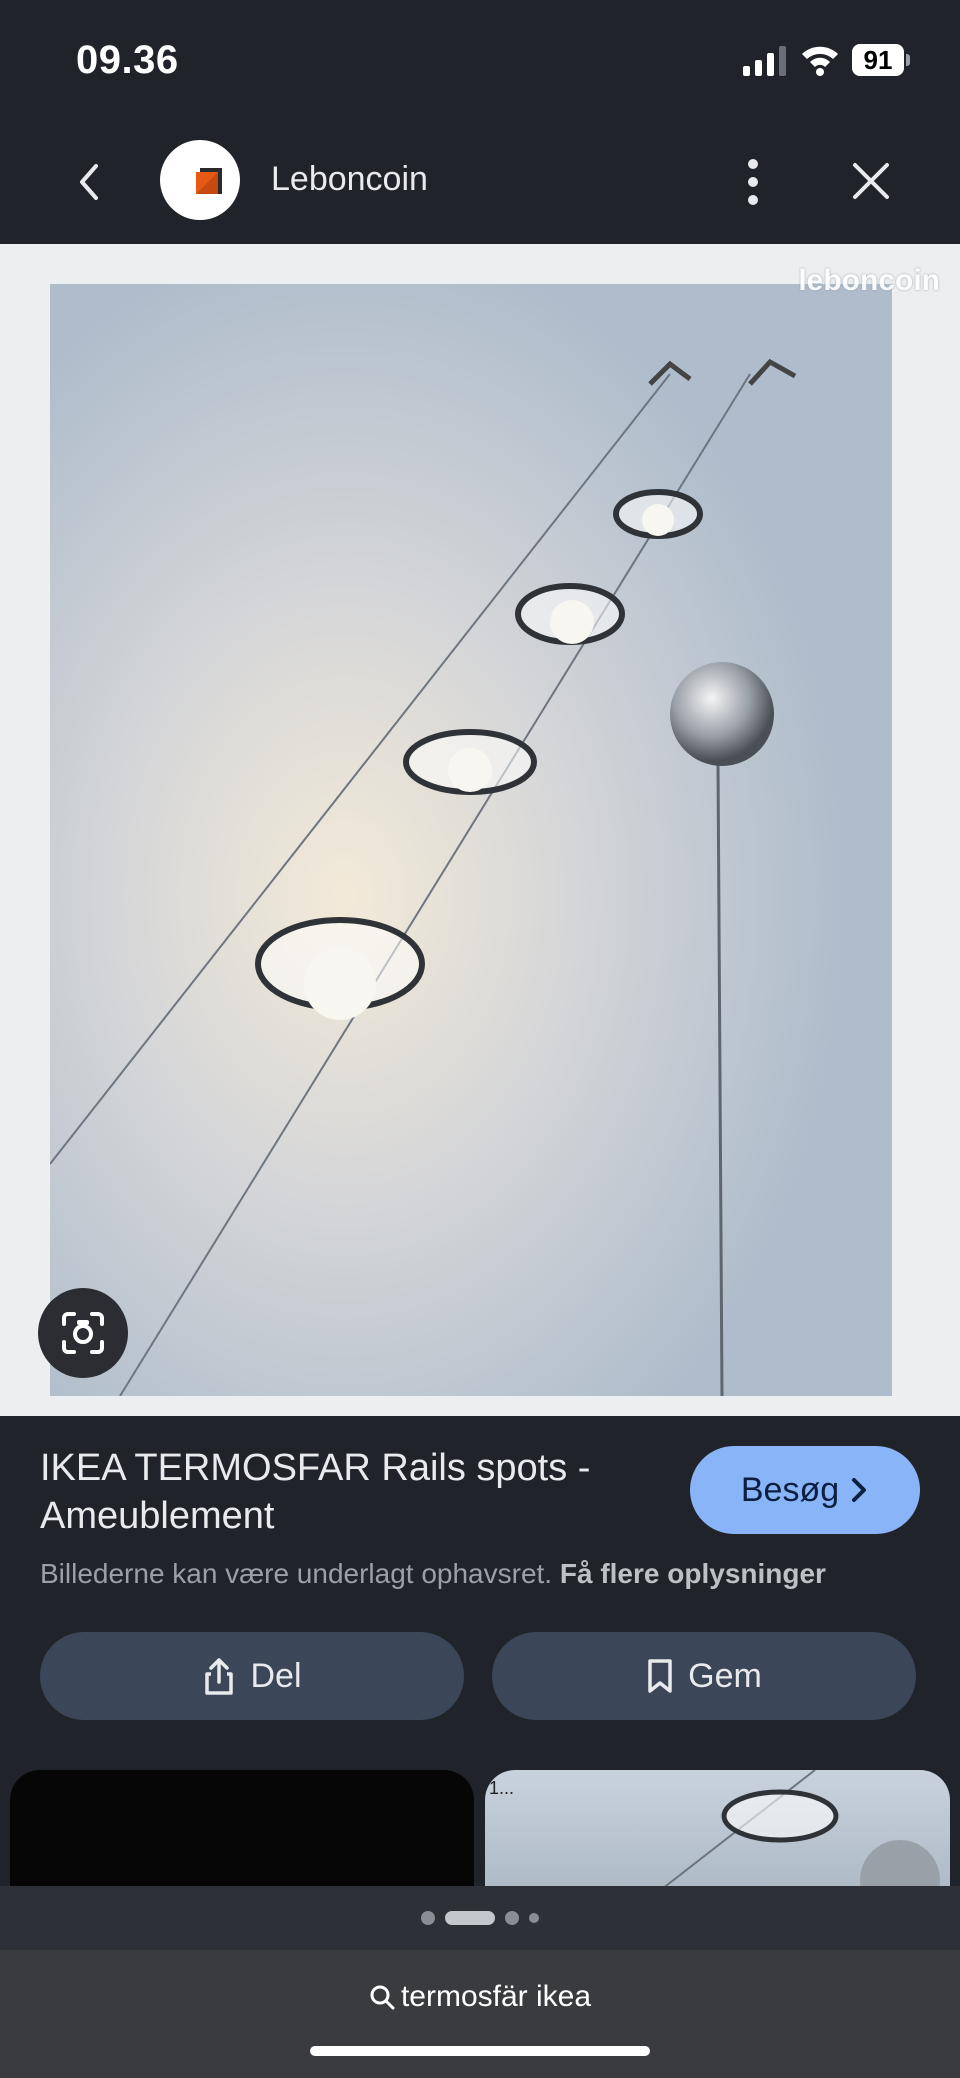 The width and height of the screenshot is (960, 2078). I want to click on result-title: IKEA TERMOSFAR Rails spots - Ameublement, so click(350, 1492).